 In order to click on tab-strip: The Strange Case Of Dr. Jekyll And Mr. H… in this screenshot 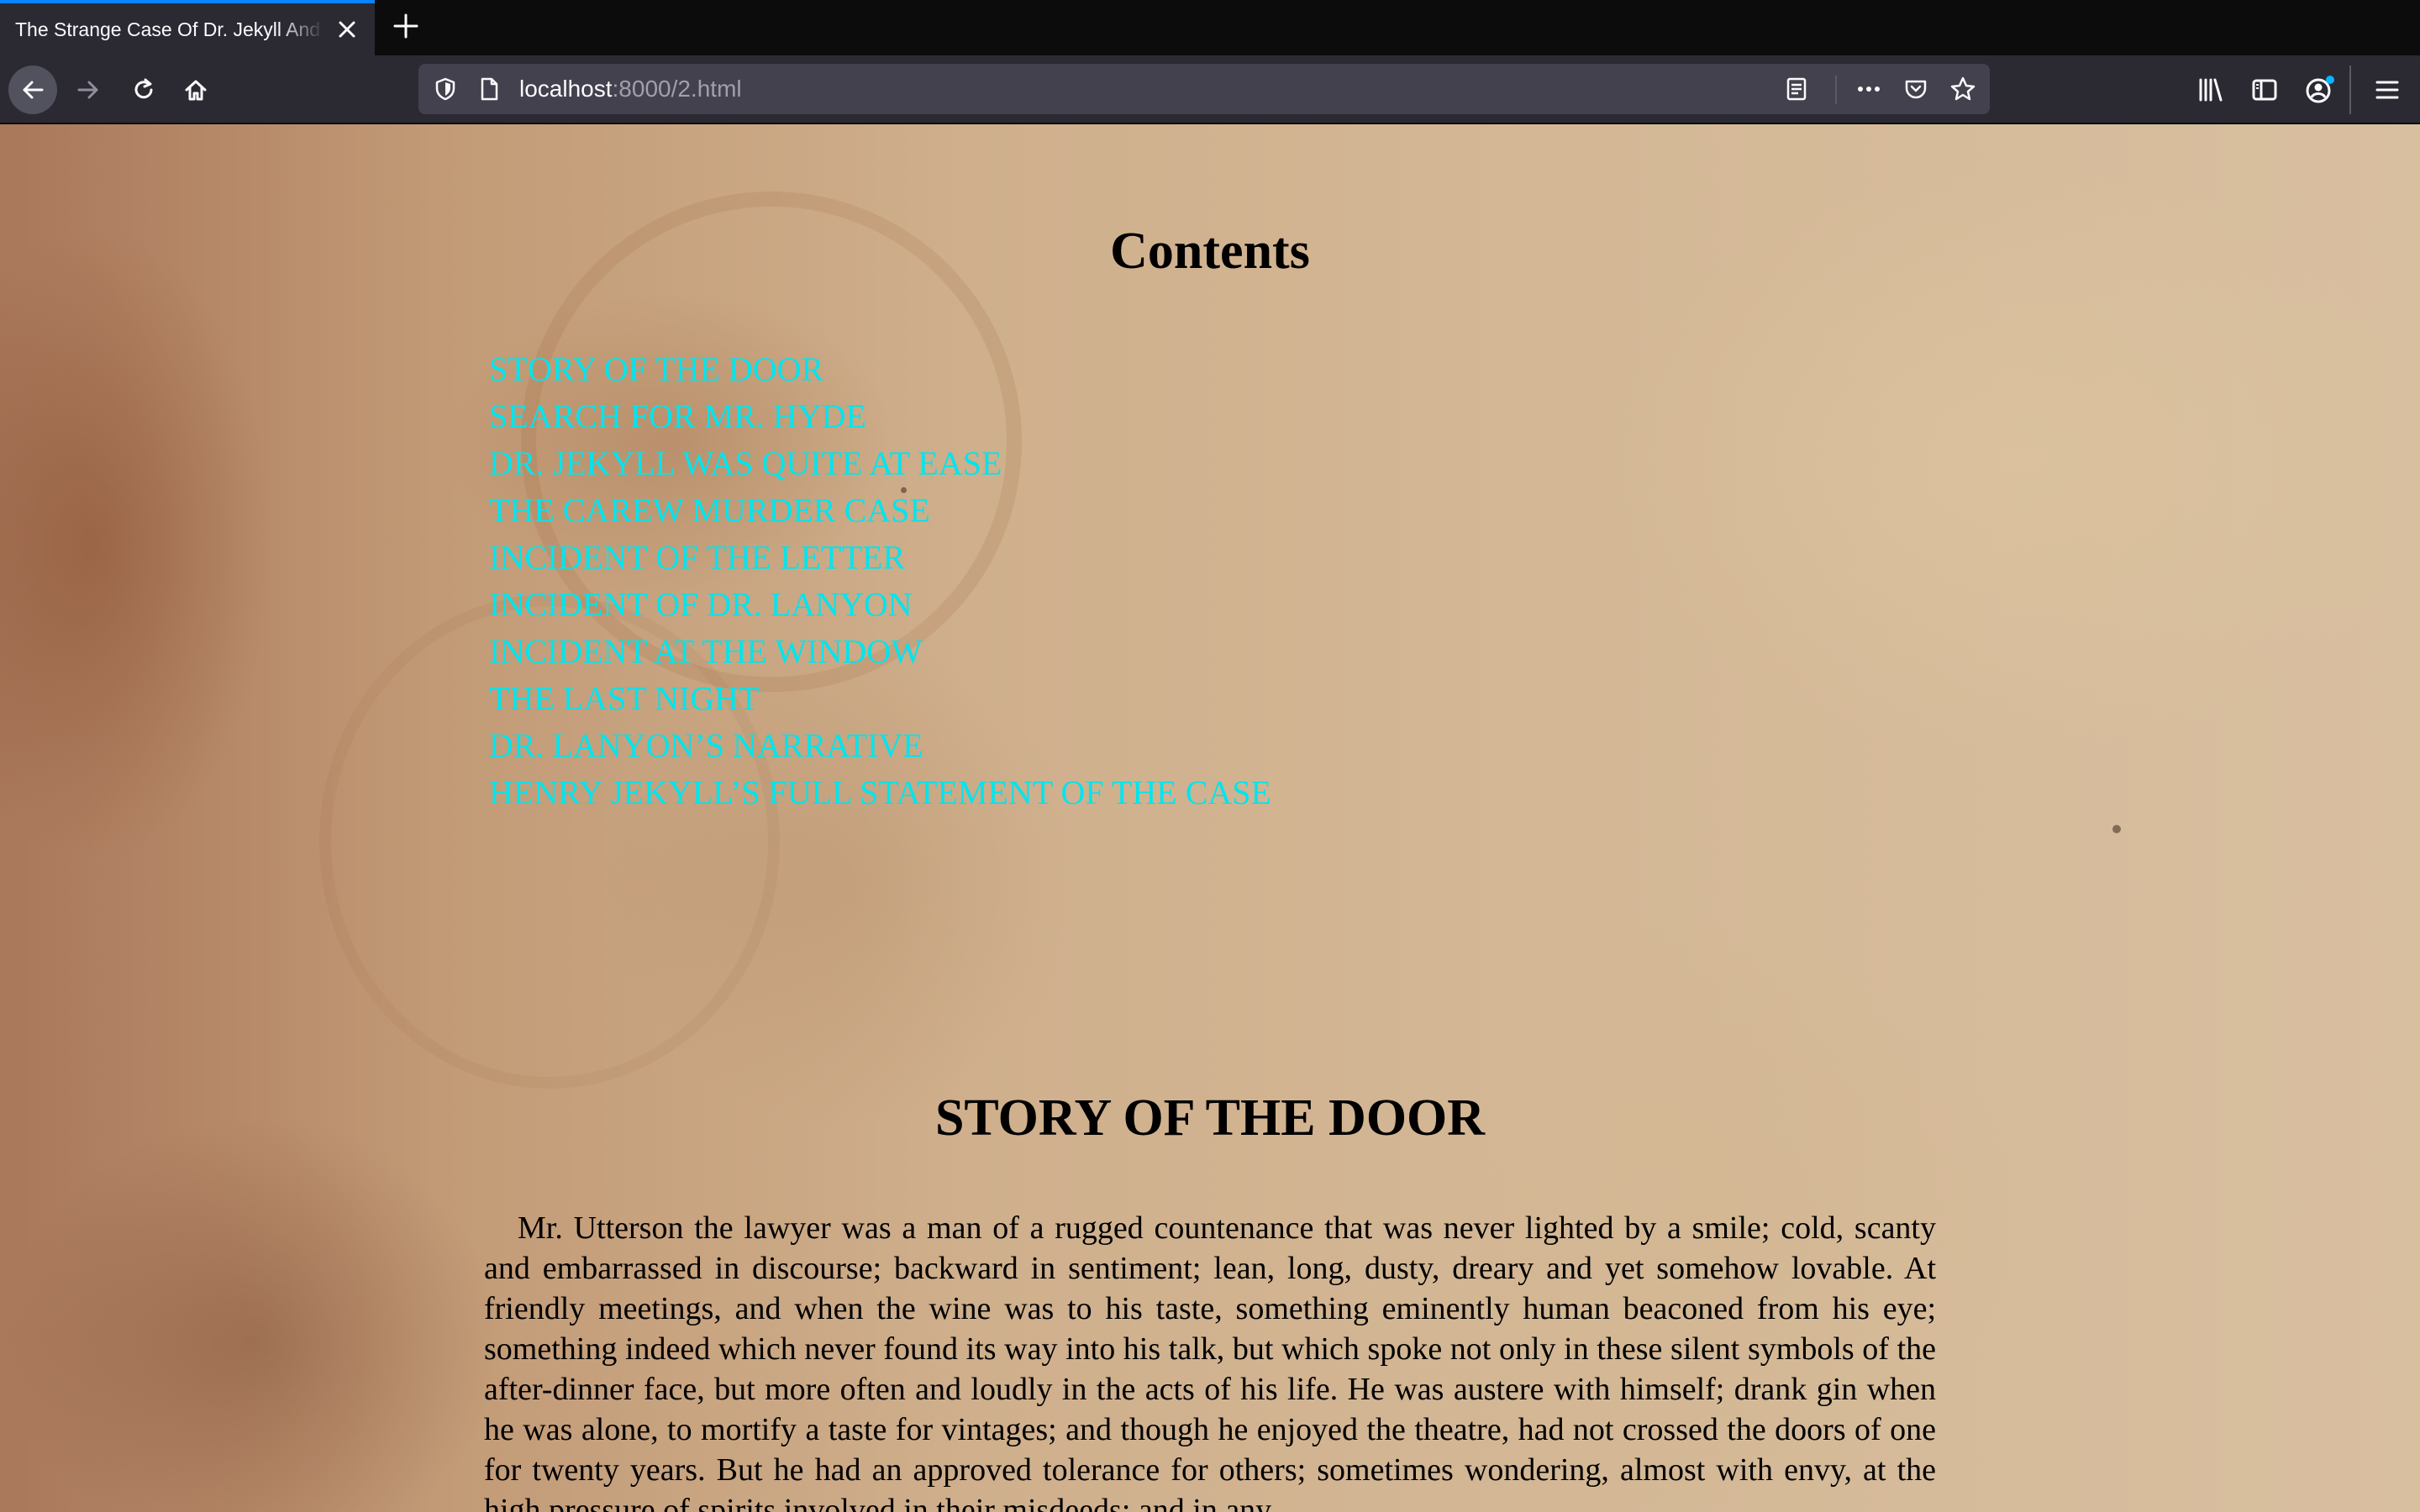, I will do `click(1210, 27)`.